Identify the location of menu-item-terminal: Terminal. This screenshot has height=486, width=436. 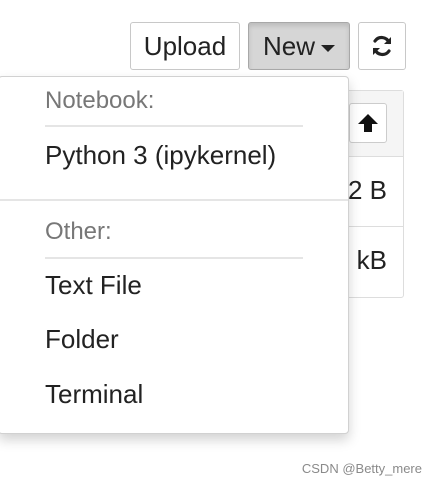
(94, 394).